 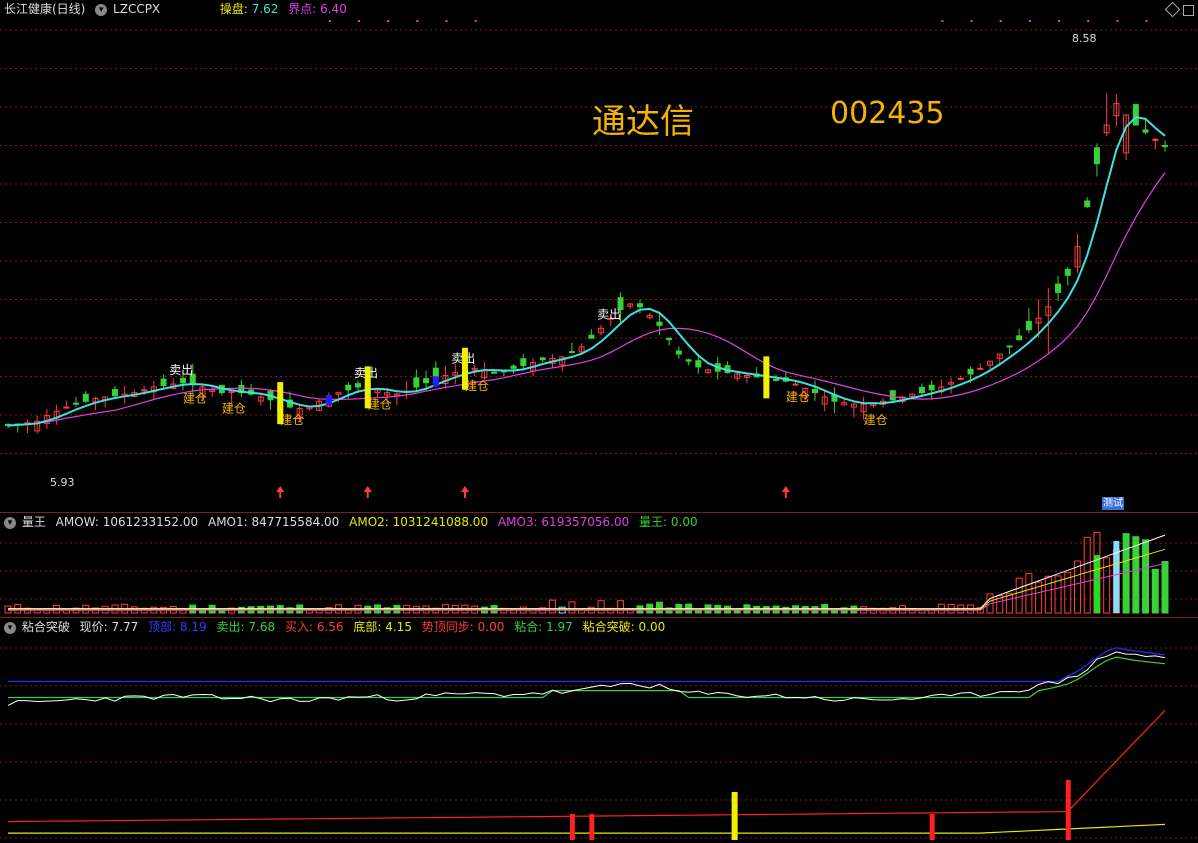 I want to click on volume-ma3-line, so click(x=587, y=586).